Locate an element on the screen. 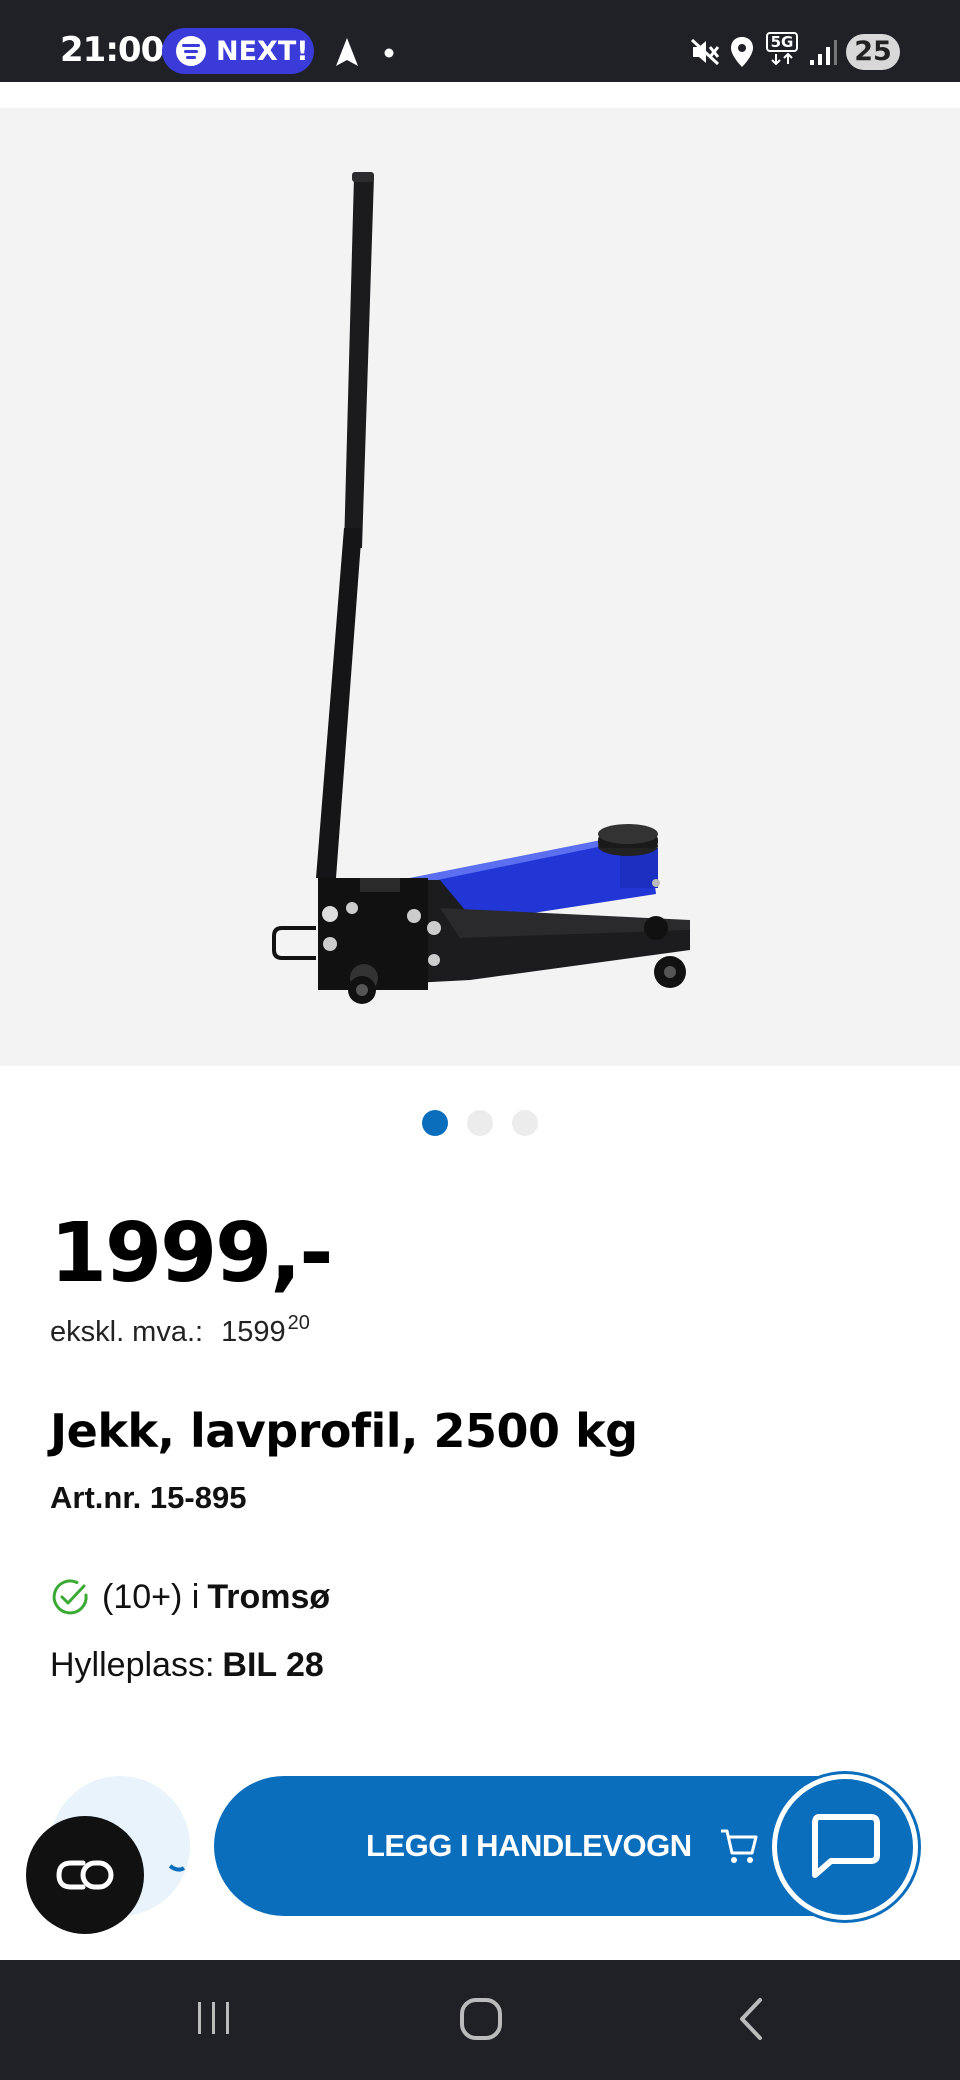 The width and height of the screenshot is (960, 2080). dot-icon is located at coordinates (389, 53).